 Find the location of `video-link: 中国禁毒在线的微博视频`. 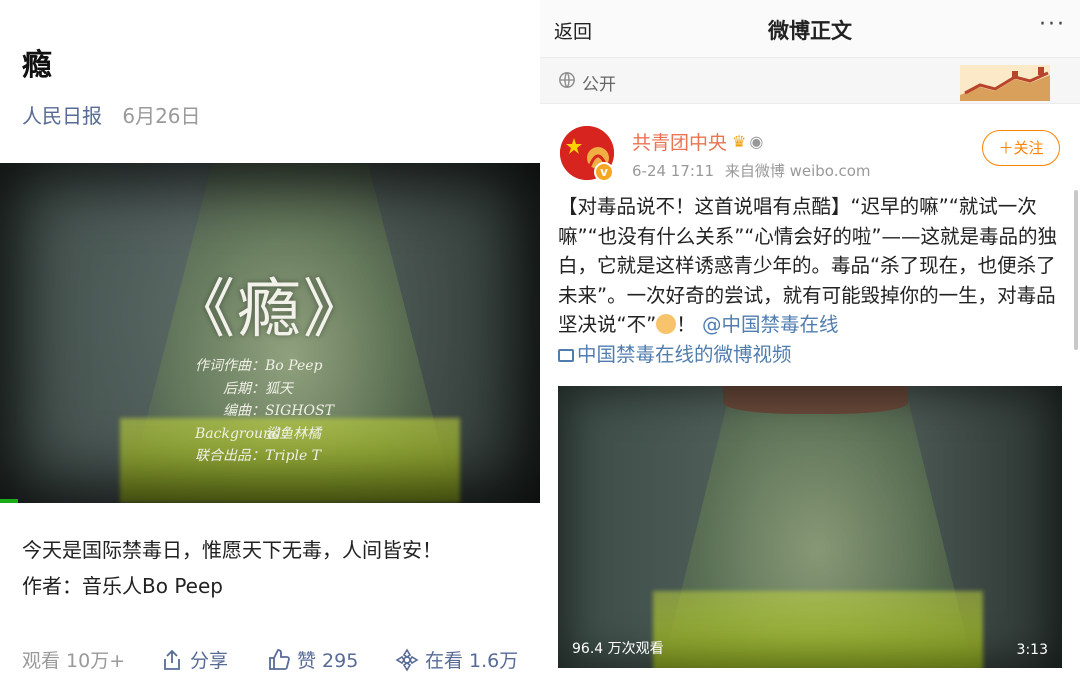

video-link: 中国禁毒在线的微博视频 is located at coordinates (675, 354).